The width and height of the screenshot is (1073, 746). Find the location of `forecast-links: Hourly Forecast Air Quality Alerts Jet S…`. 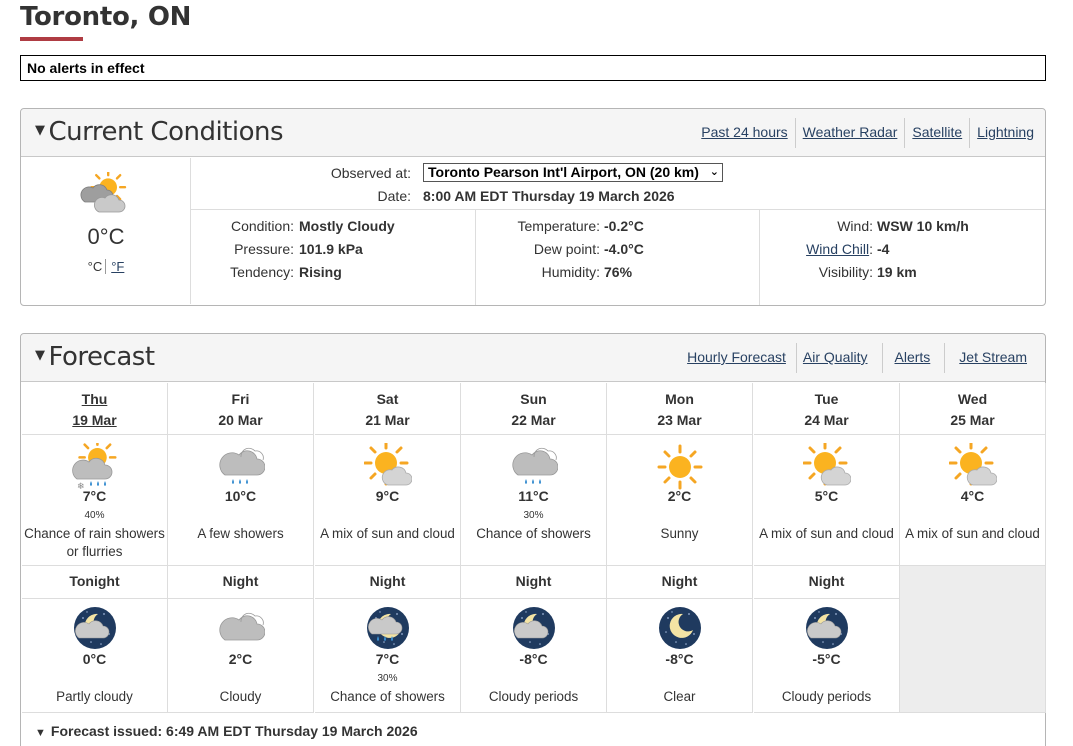

forecast-links: Hourly Forecast Air Quality Alerts Jet S… is located at coordinates (857, 358).